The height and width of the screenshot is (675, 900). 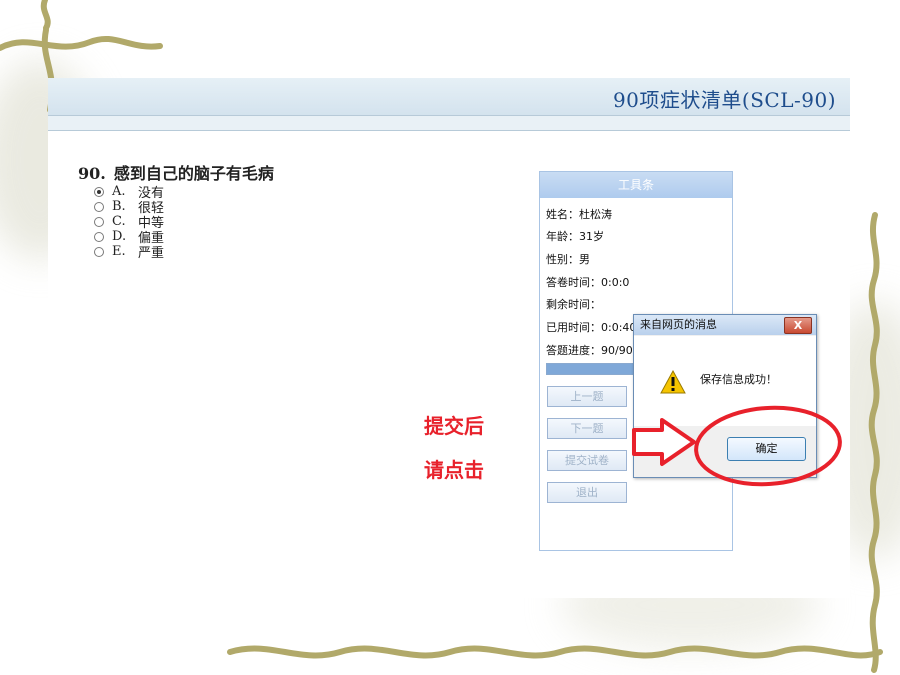 I want to click on annotation-overlay, so click(x=737, y=446).